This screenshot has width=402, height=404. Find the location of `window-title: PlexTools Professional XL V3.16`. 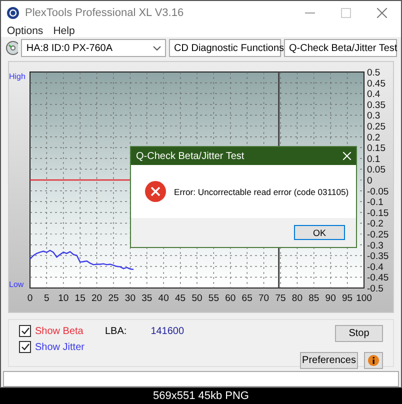

window-title: PlexTools Professional XL V3.16 is located at coordinates (105, 13).